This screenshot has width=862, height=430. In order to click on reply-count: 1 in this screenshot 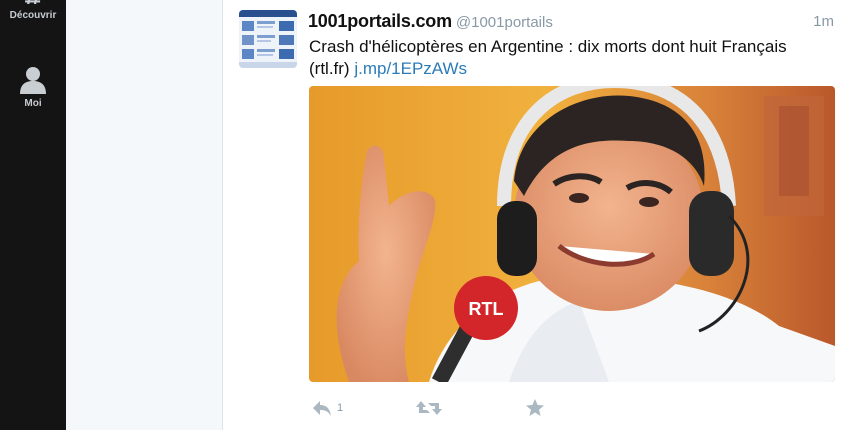, I will do `click(340, 408)`.